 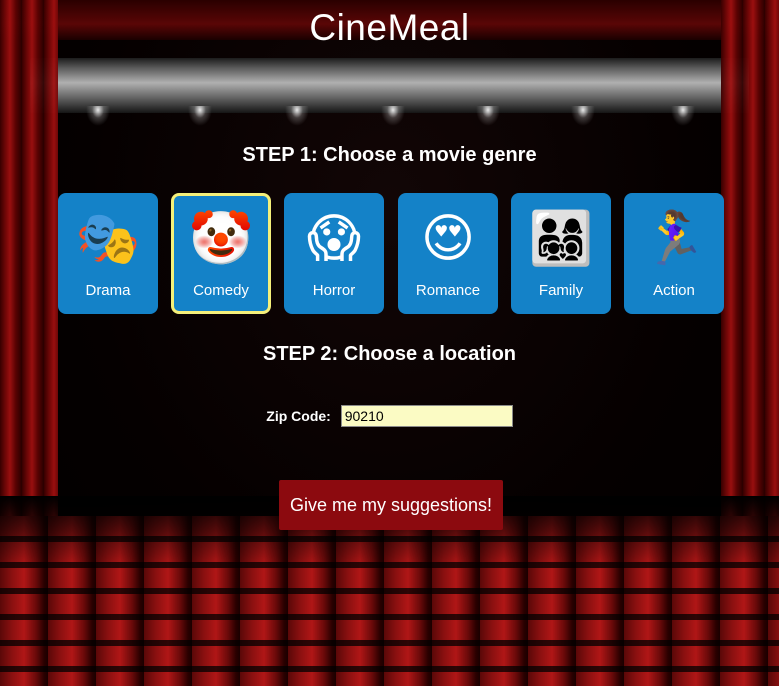 I want to click on stage-lights, so click(x=389, y=121).